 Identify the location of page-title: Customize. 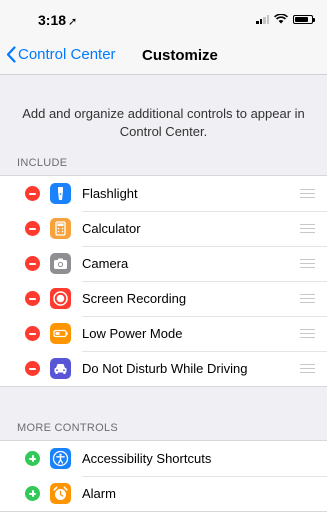
(180, 55).